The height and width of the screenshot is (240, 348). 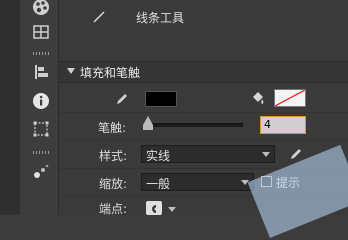 I want to click on scale-label: 缩放:, so click(x=113, y=184).